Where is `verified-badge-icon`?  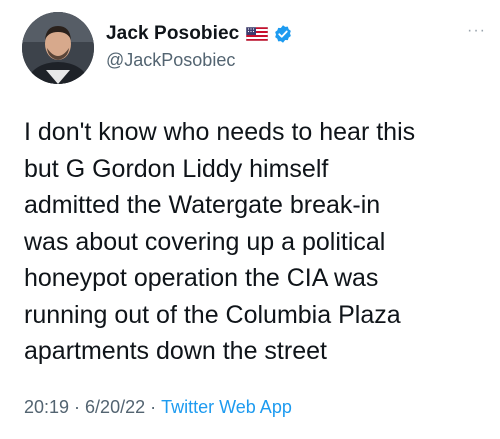
verified-badge-icon is located at coordinates (283, 34).